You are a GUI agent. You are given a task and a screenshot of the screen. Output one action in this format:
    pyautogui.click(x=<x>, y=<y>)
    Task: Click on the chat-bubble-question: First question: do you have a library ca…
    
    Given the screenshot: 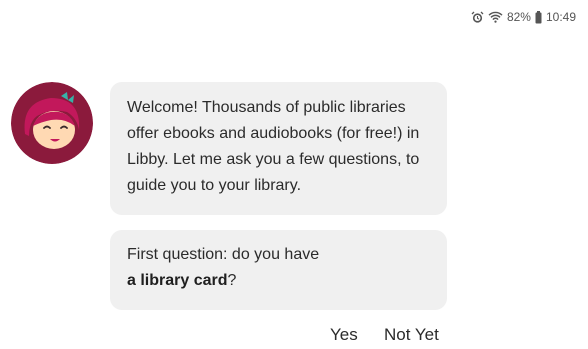 What is the action you would take?
    pyautogui.click(x=278, y=270)
    